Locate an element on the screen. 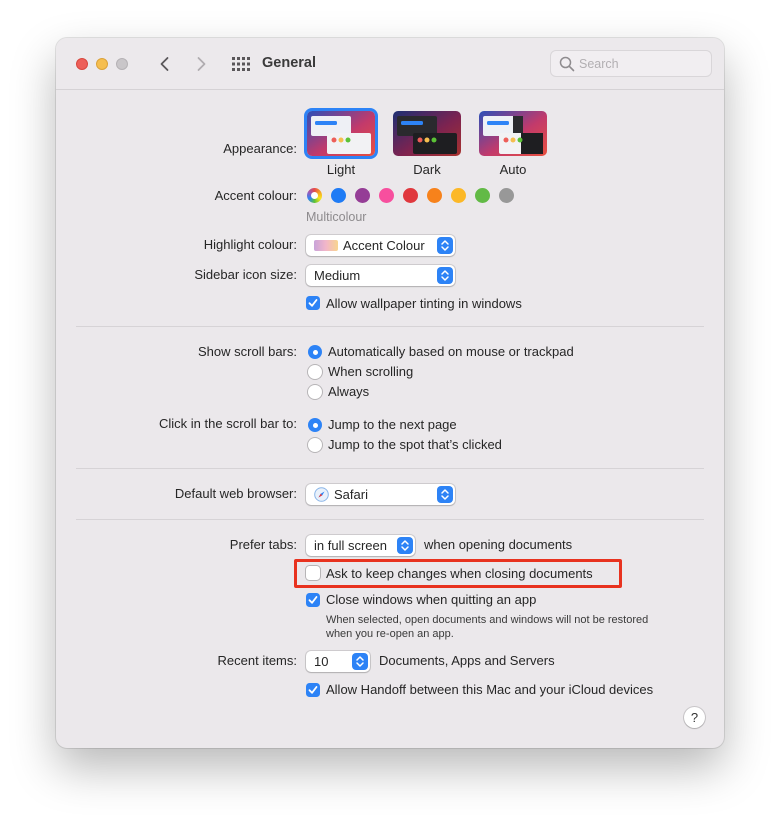 This screenshot has height=822, width=780. recent-items-label: Recent items: is located at coordinates (257, 660).